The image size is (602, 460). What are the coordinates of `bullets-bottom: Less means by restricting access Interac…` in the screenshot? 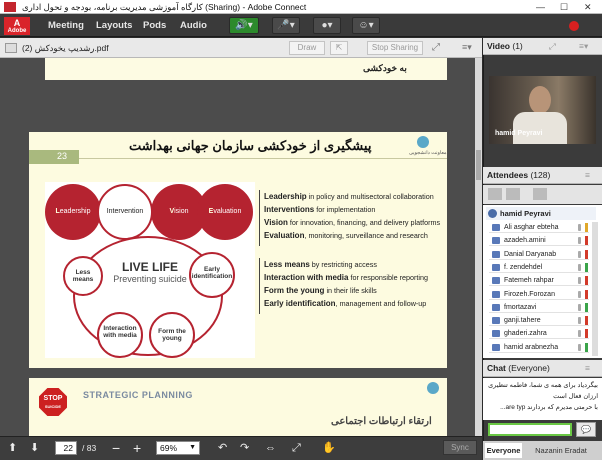 It's located at (351, 286).